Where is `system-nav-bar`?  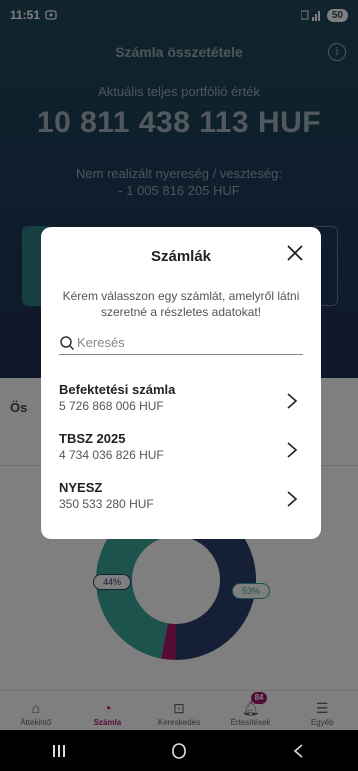
system-nav-bar is located at coordinates (179, 750).